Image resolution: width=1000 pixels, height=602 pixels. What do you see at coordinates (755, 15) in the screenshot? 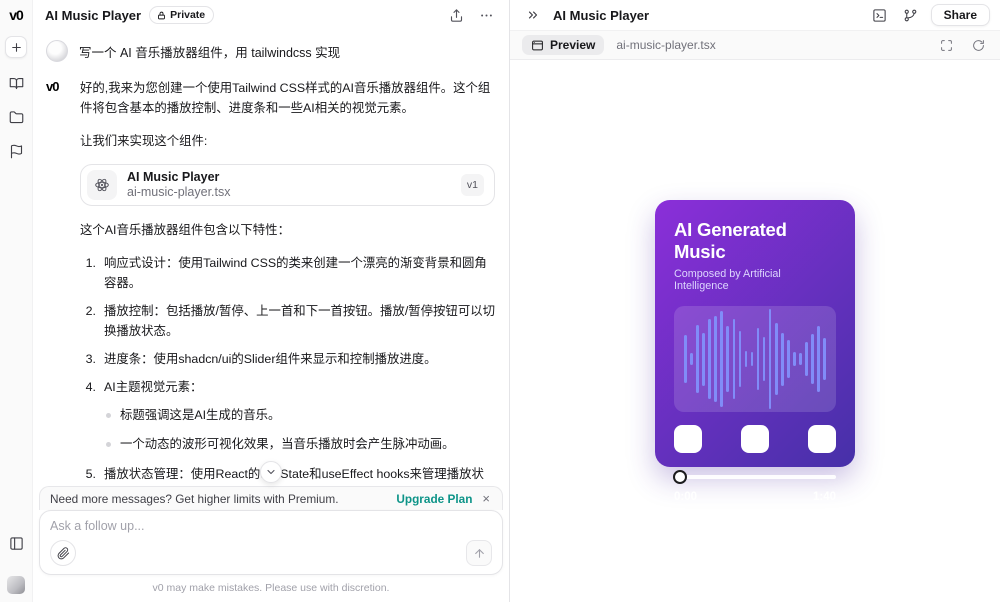
I see `preview-header: AI Music Player Share` at bounding box center [755, 15].